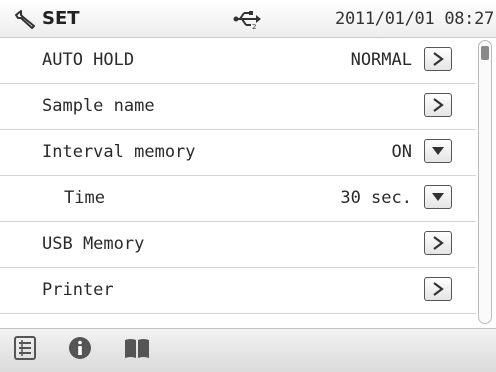 The height and width of the screenshot is (372, 496). Describe the element at coordinates (238, 245) in the screenshot. I see `setting-row-usb-memory: USB Memory` at that location.